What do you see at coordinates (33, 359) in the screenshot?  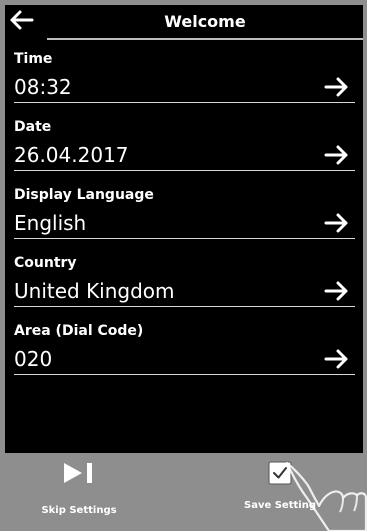 I see `setting-value: 020` at bounding box center [33, 359].